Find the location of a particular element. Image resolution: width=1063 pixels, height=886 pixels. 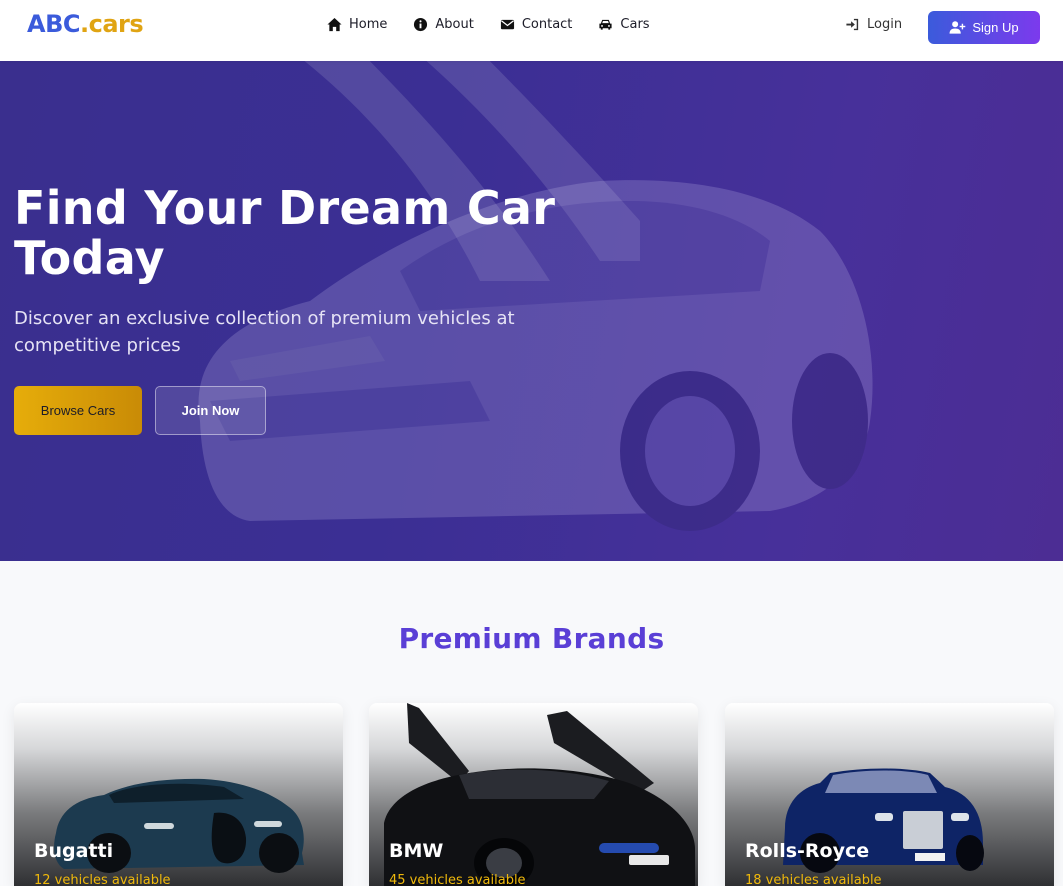

signup-label: Sign Up is located at coordinates (995, 27).